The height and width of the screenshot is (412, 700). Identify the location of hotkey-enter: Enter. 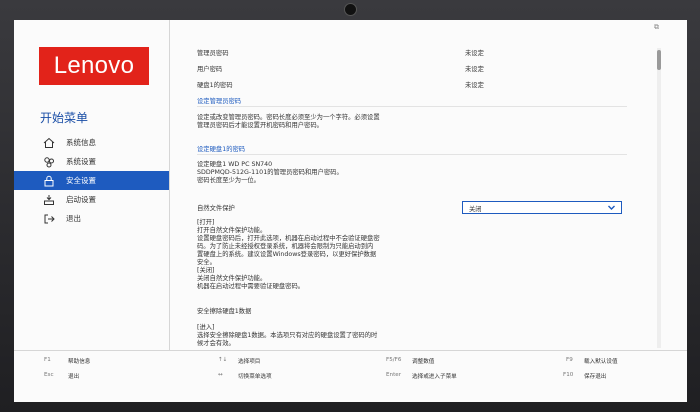
(394, 375).